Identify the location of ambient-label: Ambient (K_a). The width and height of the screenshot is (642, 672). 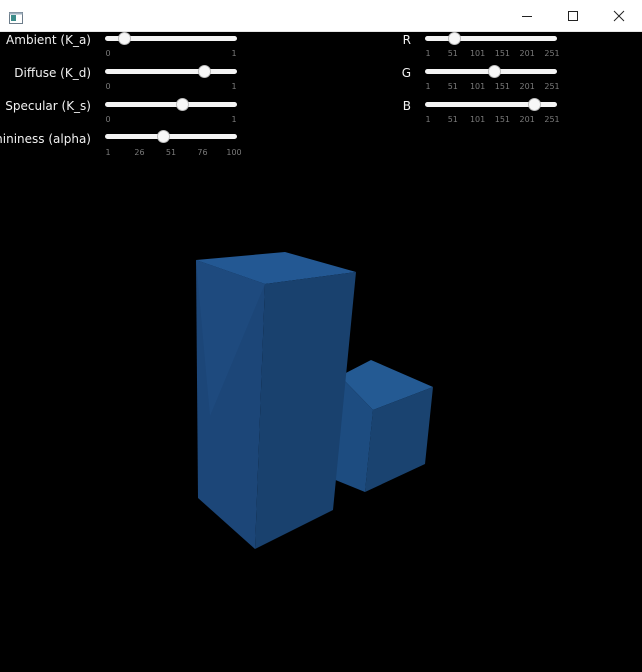
(48, 40).